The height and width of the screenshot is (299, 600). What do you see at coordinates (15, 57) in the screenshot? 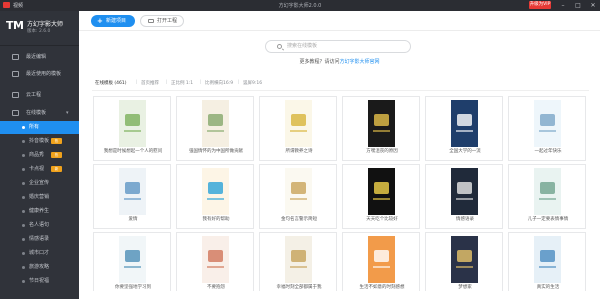
I see `clock-icon` at bounding box center [15, 57].